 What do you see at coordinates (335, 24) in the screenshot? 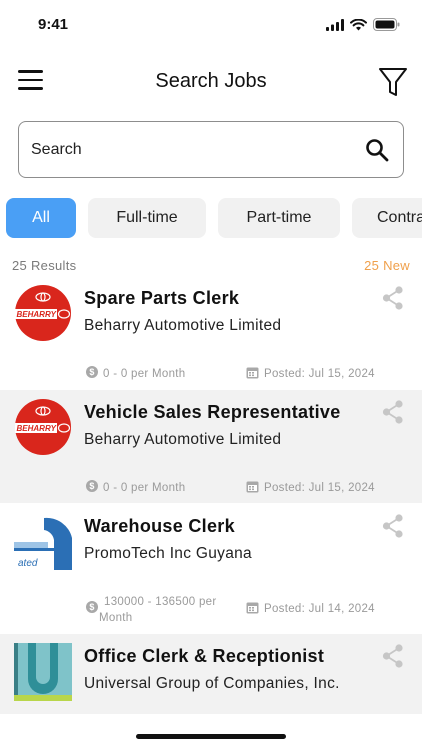
I see `cellular-signal-icon` at bounding box center [335, 24].